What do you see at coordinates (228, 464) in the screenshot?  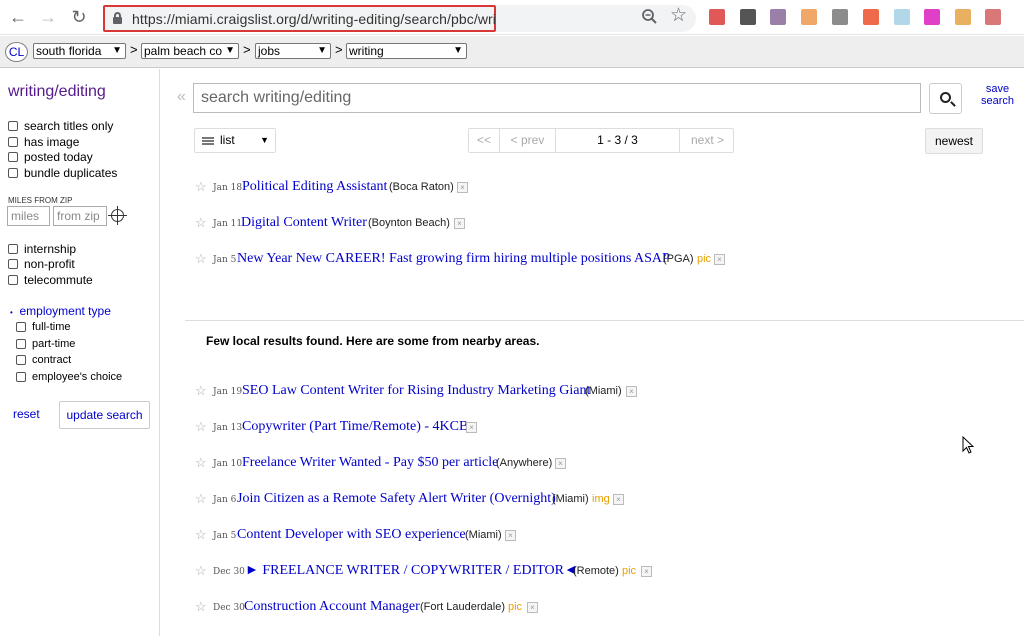 I see `result-date: Jan 10` at bounding box center [228, 464].